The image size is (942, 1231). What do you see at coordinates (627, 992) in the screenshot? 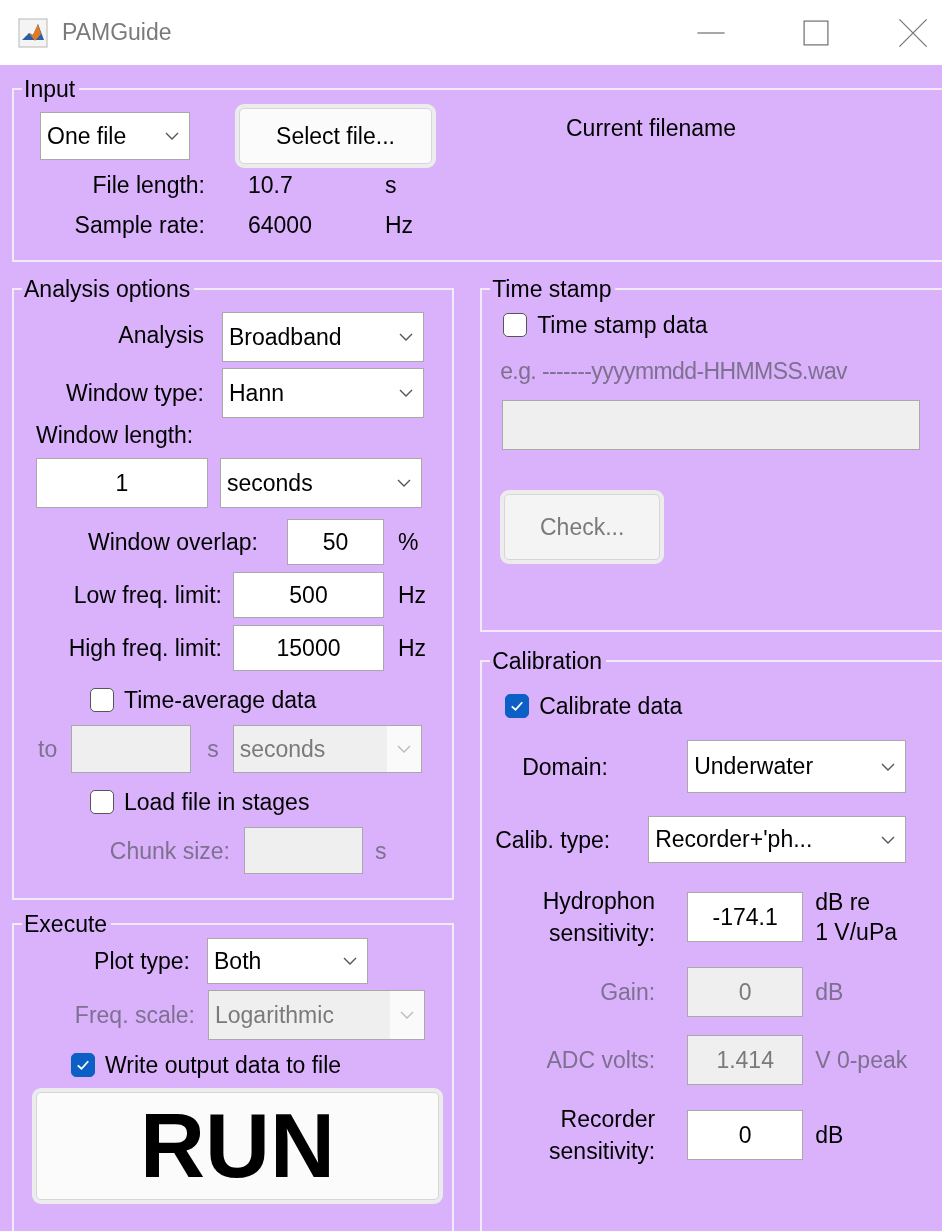
I see `field-label: Gain:` at bounding box center [627, 992].